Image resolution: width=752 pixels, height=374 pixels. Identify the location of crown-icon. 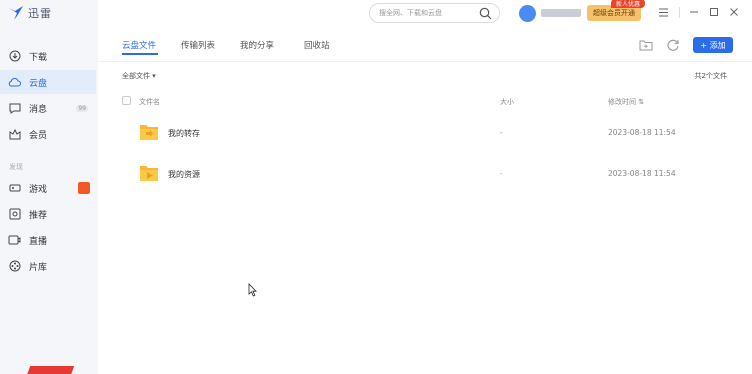
(14, 134).